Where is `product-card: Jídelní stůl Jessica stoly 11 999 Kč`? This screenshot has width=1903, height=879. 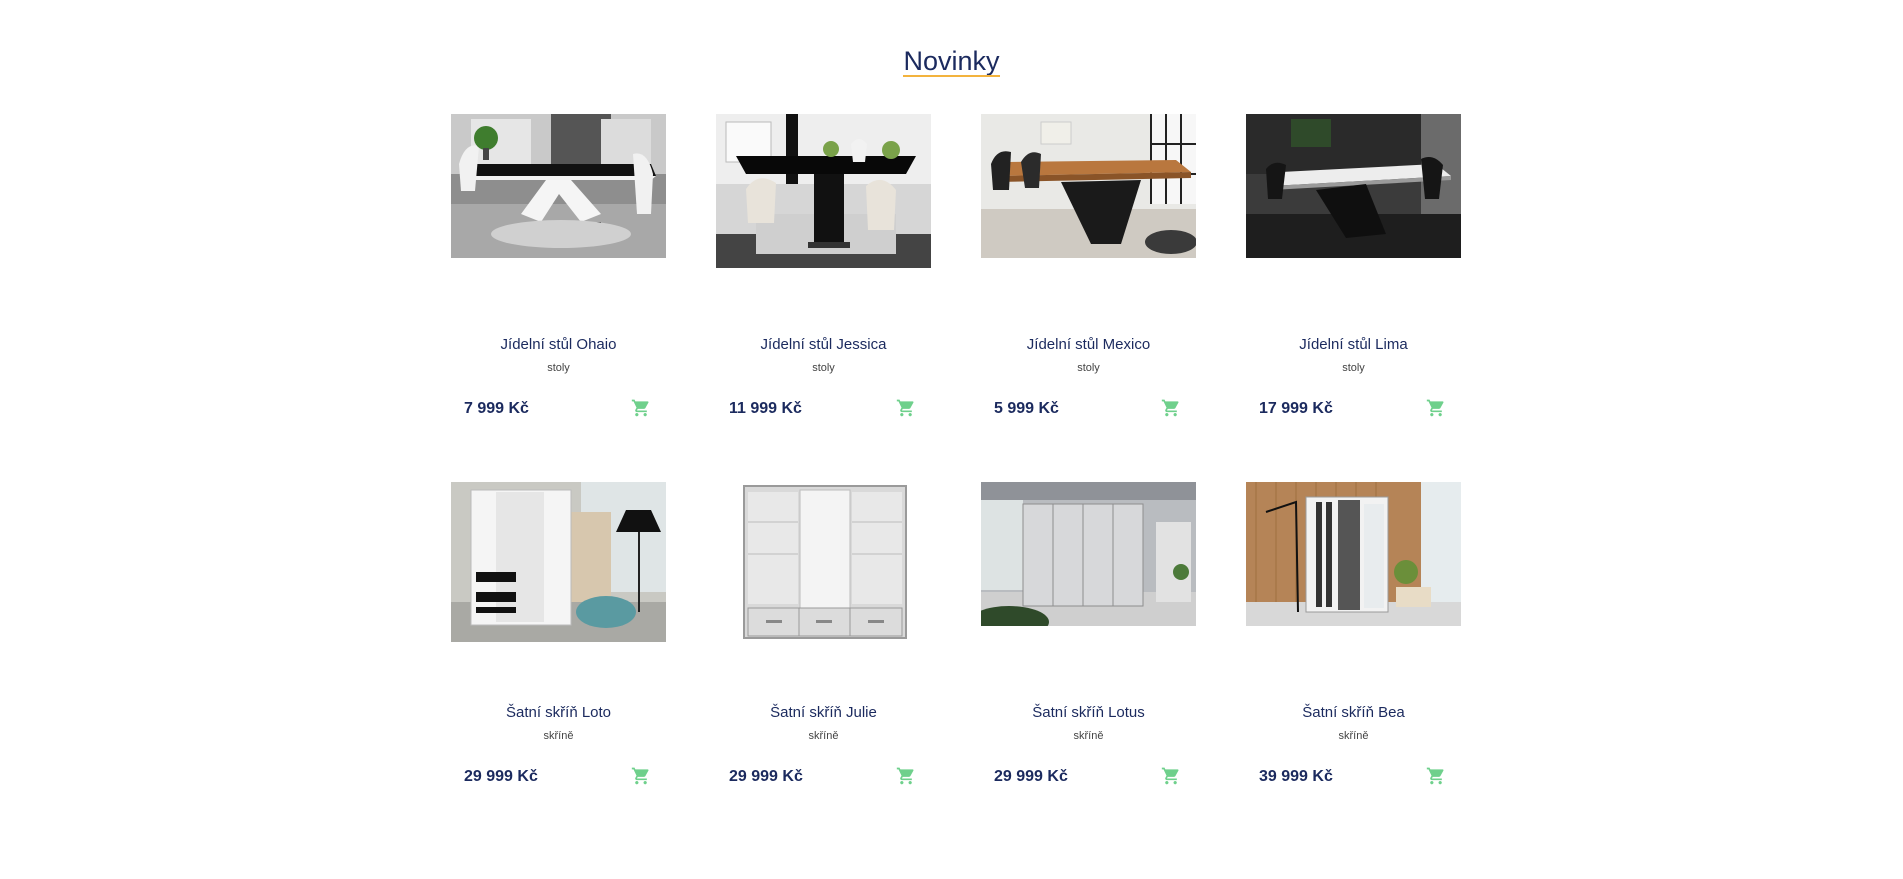 product-card: Jídelní stůl Jessica stoly 11 999 Kč is located at coordinates (823, 278).